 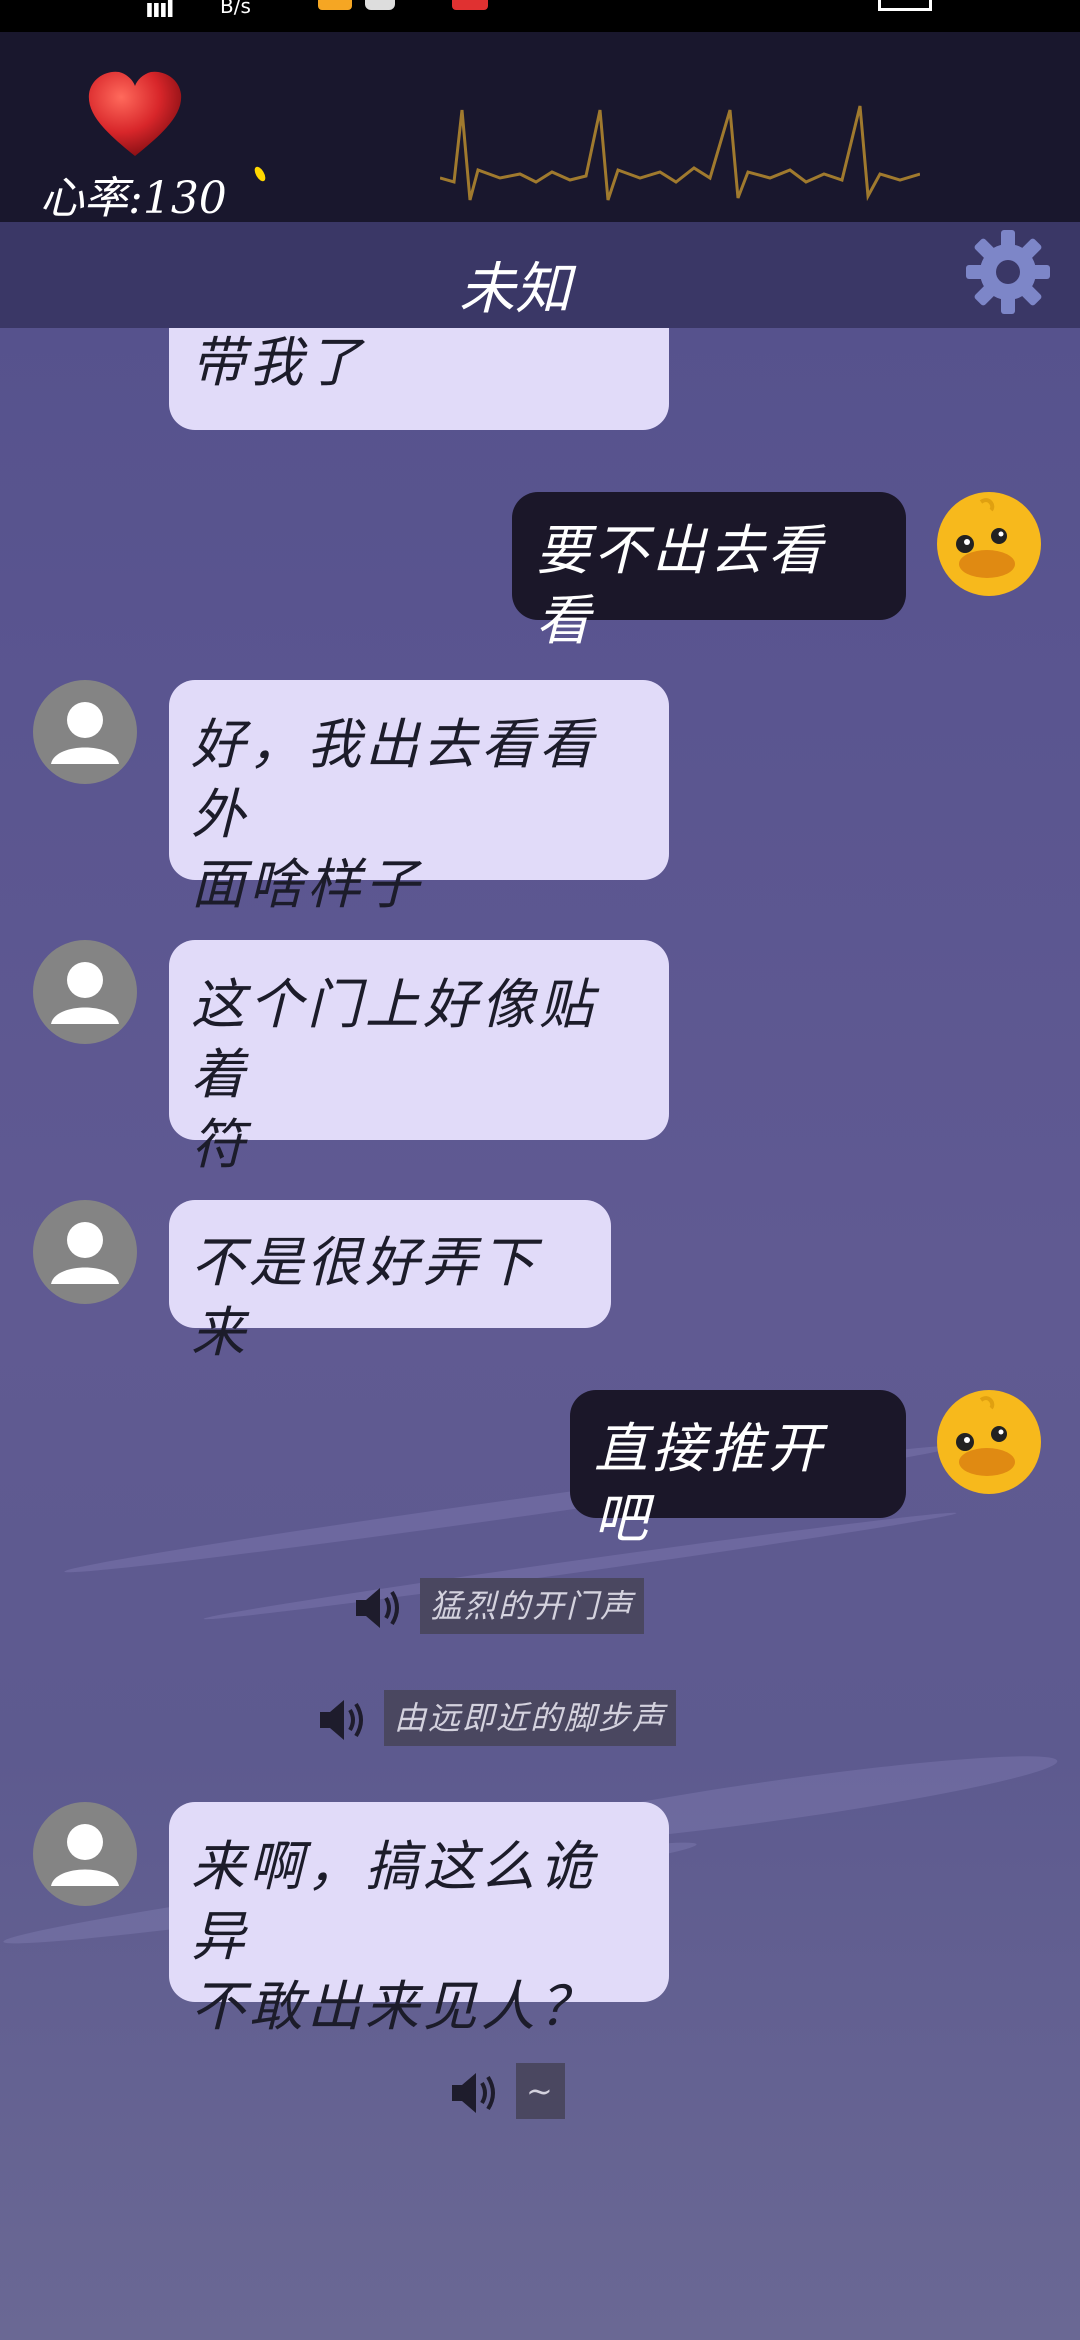 What do you see at coordinates (135, 113) in the screenshot?
I see `heart-icon` at bounding box center [135, 113].